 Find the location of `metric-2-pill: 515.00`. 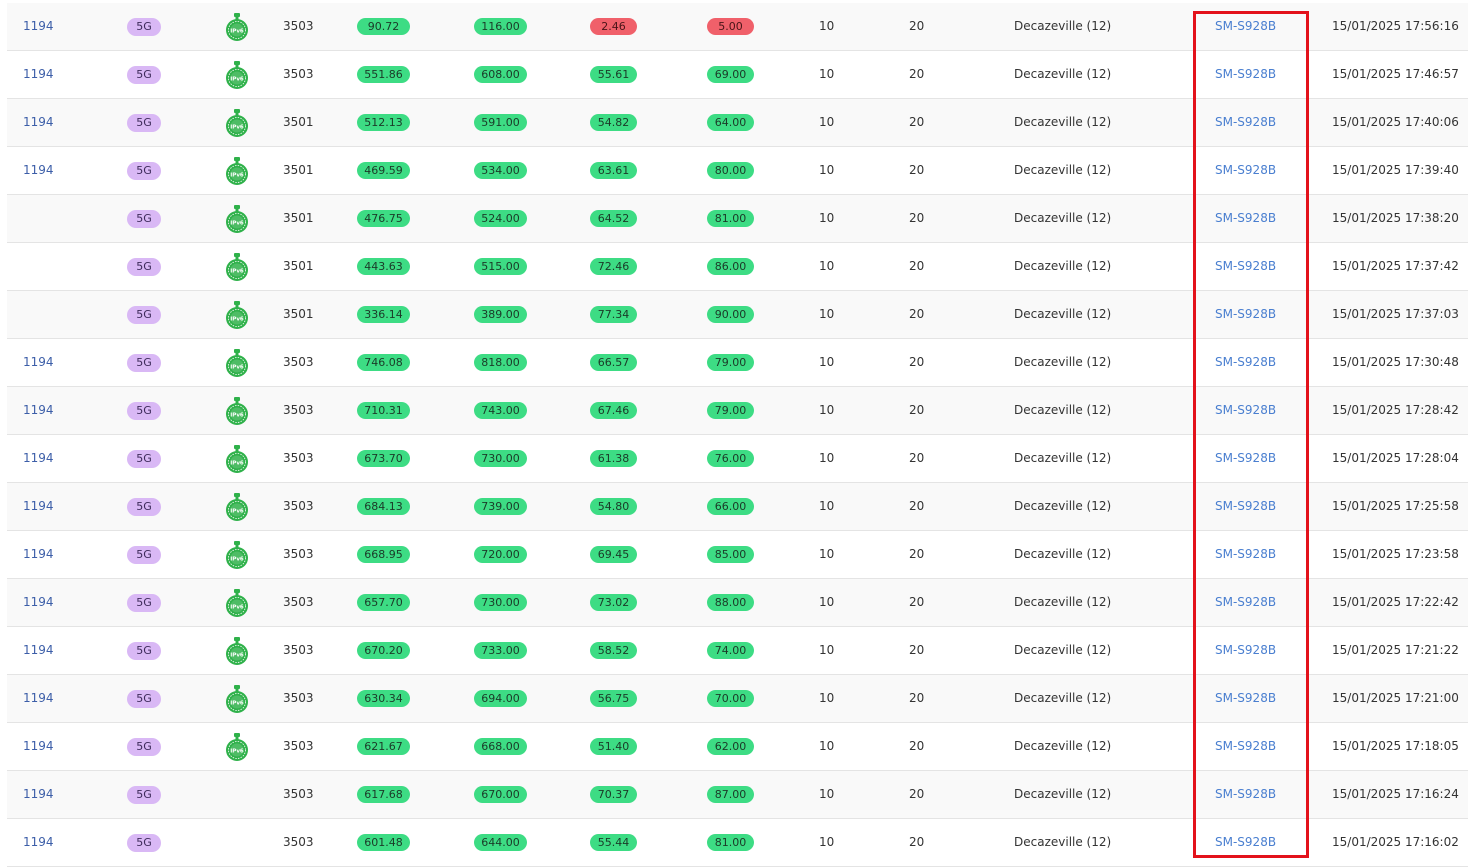

metric-2-pill: 515.00 is located at coordinates (500, 266).